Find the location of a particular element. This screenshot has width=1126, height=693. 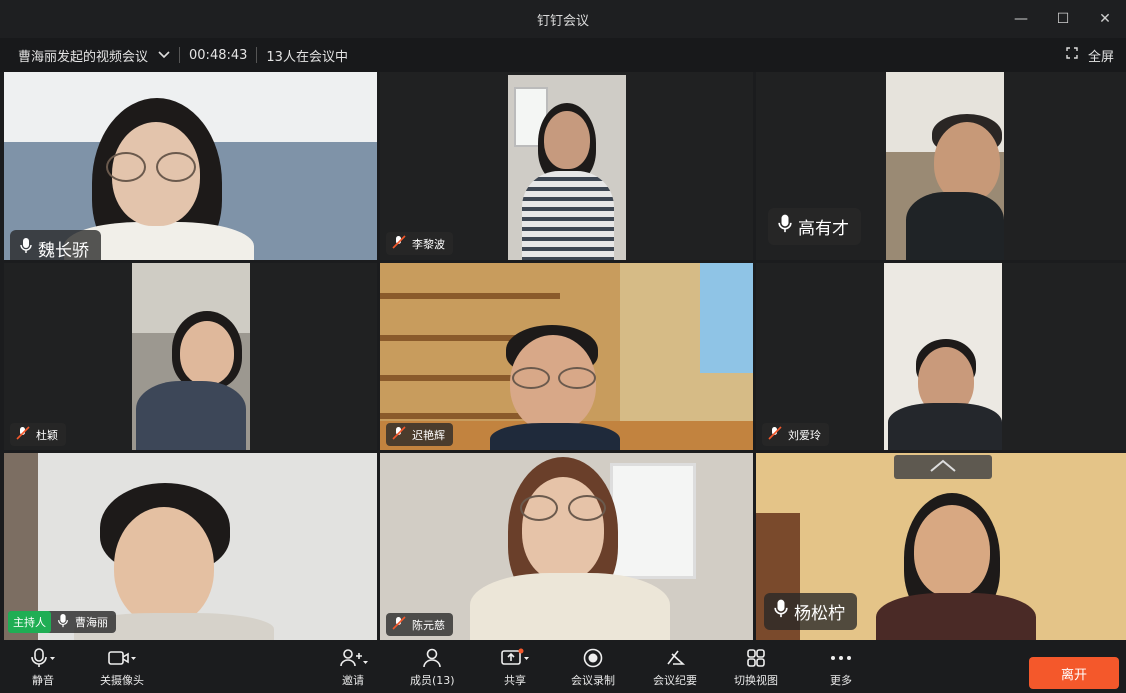

participant-name: 杨松柠 is located at coordinates (819, 614).